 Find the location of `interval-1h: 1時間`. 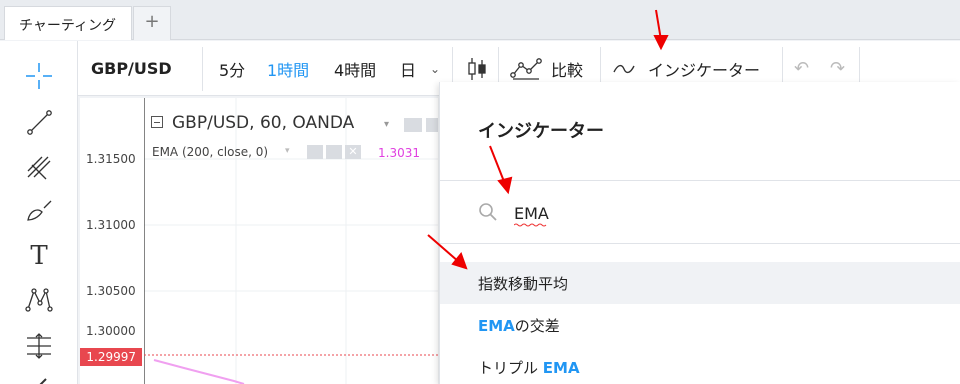

interval-1h: 1時間 is located at coordinates (288, 68).